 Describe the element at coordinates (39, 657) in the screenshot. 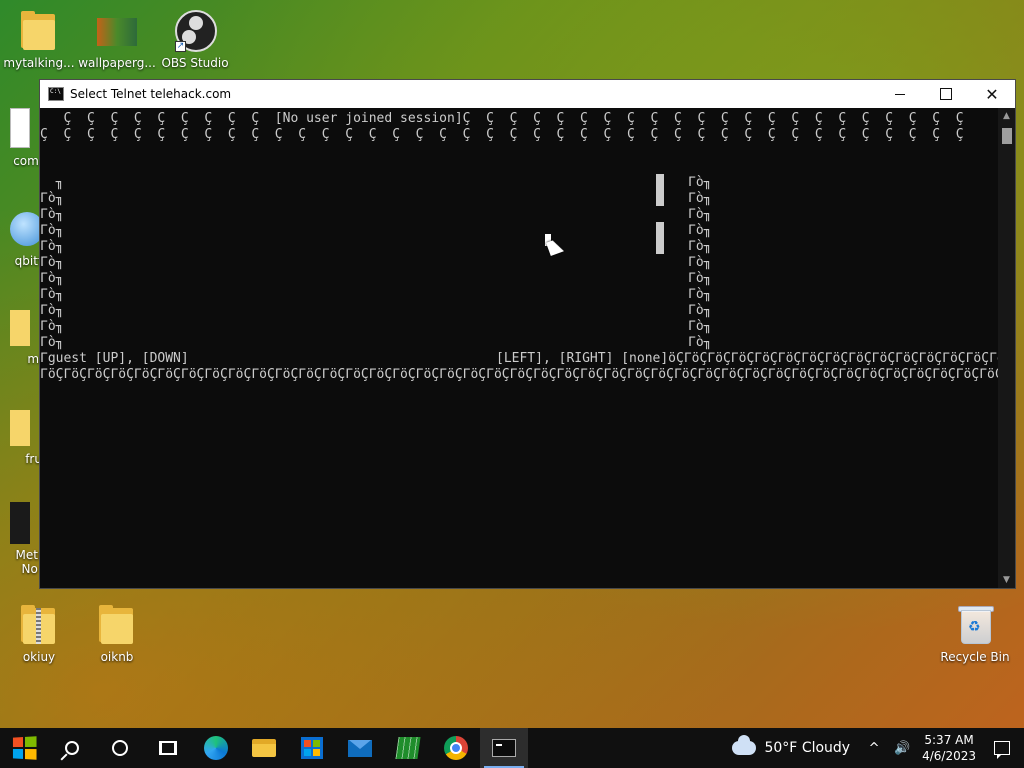

I see `desktop-icon-label: okiuy` at that location.